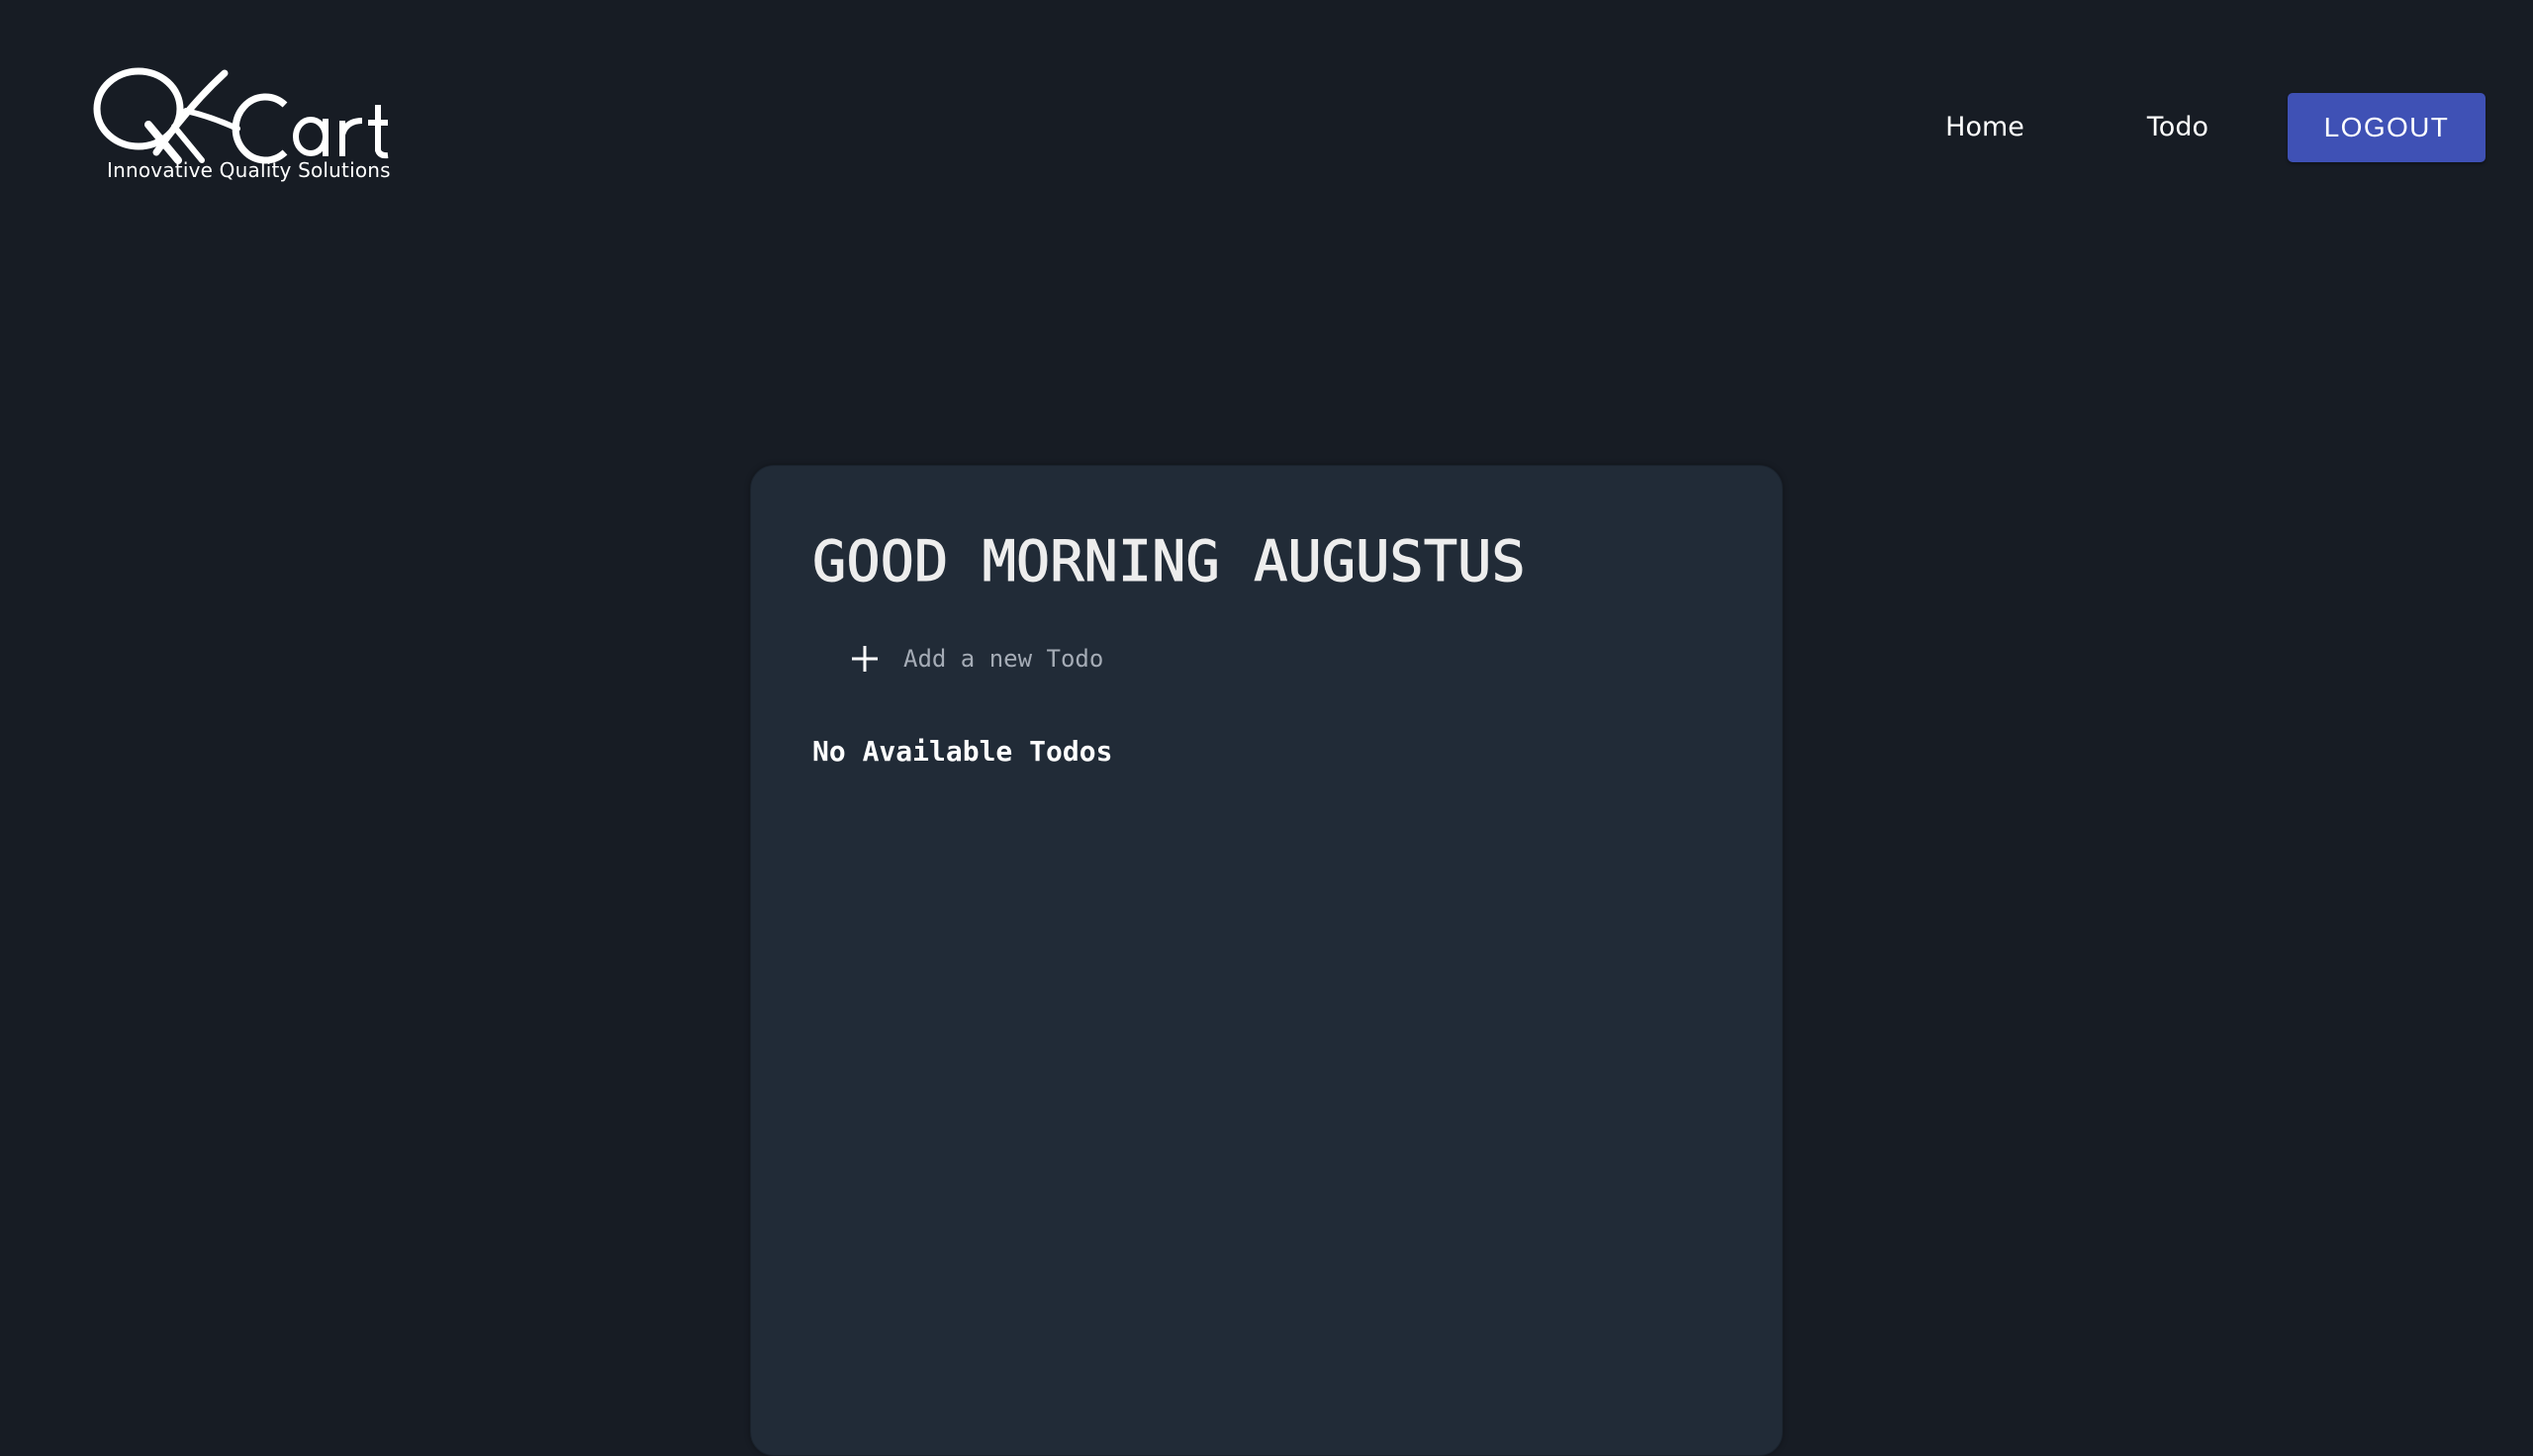 This screenshot has width=2533, height=1456. What do you see at coordinates (2178, 127) in the screenshot?
I see `nav-todo-link: Todo` at bounding box center [2178, 127].